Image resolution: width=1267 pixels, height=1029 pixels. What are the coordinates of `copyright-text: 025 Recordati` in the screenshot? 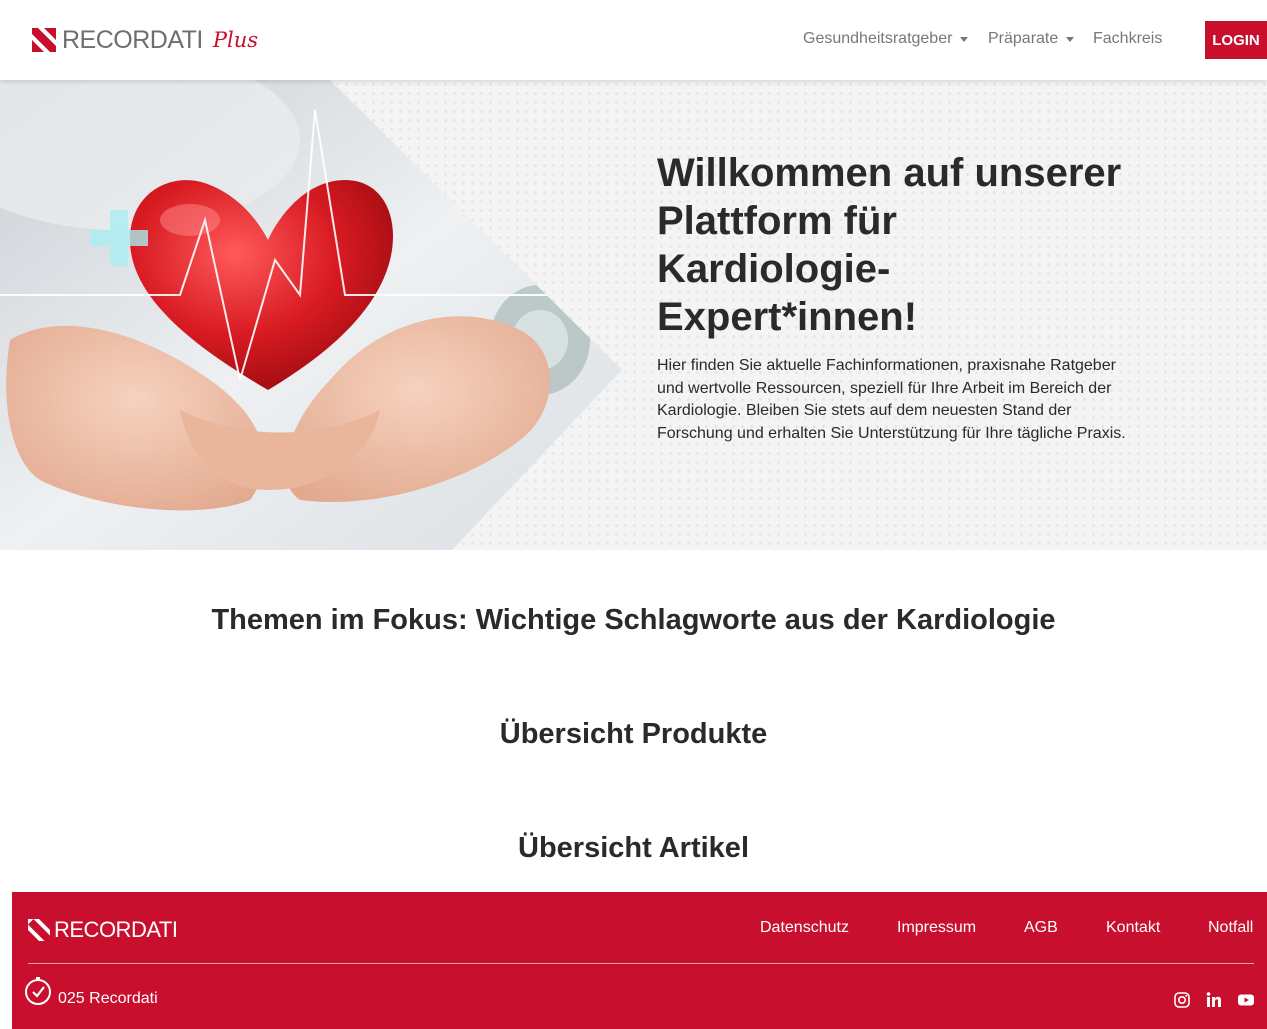 It's located at (108, 998).